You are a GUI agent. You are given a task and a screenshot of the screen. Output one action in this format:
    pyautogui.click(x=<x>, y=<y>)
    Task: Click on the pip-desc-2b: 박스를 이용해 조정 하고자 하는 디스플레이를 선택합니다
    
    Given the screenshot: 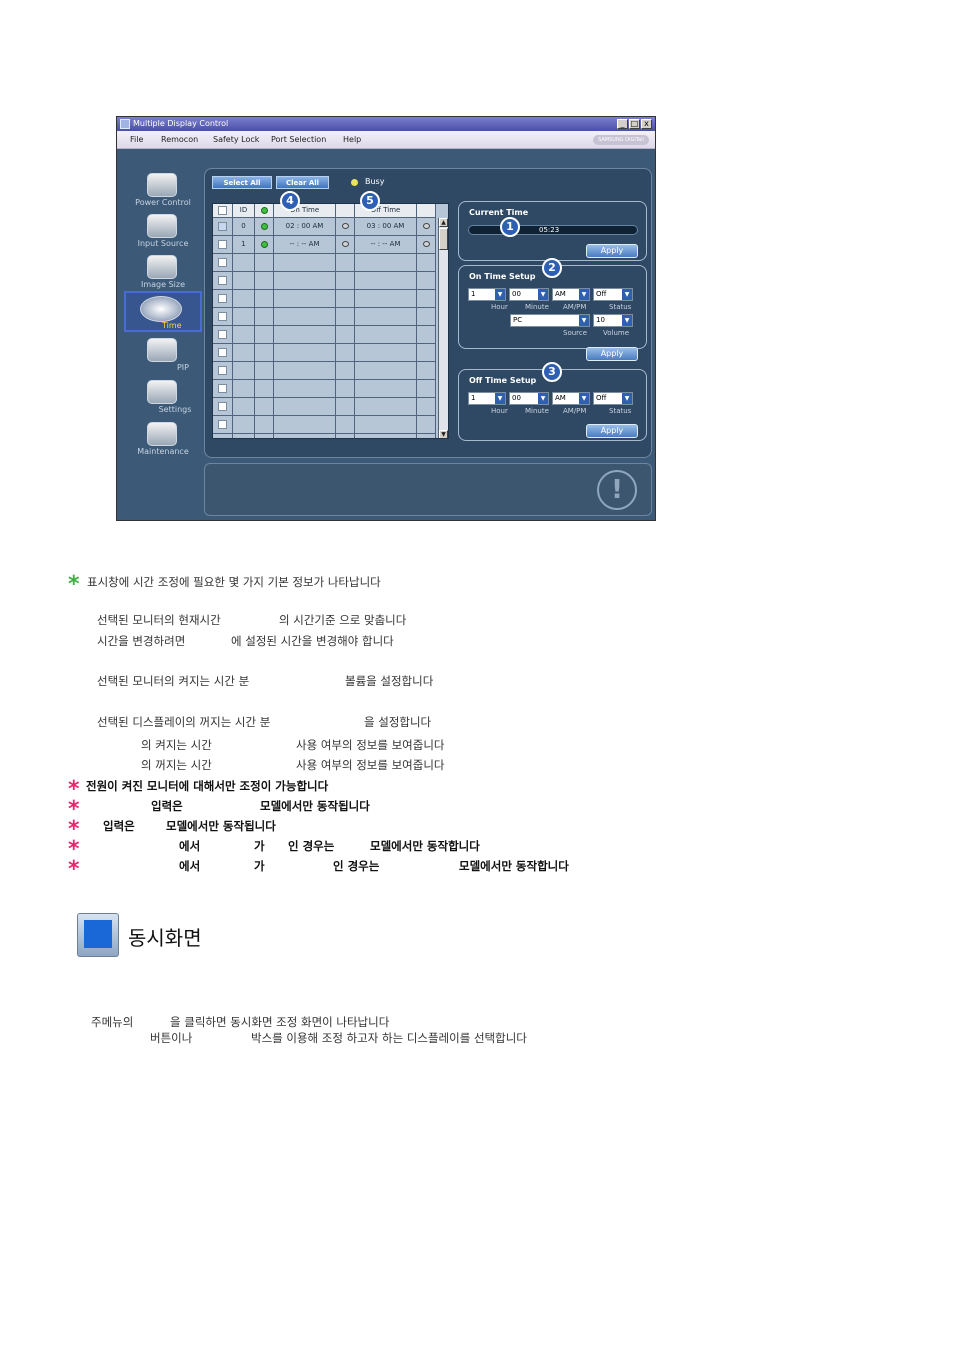 What is the action you would take?
    pyautogui.click(x=389, y=1038)
    